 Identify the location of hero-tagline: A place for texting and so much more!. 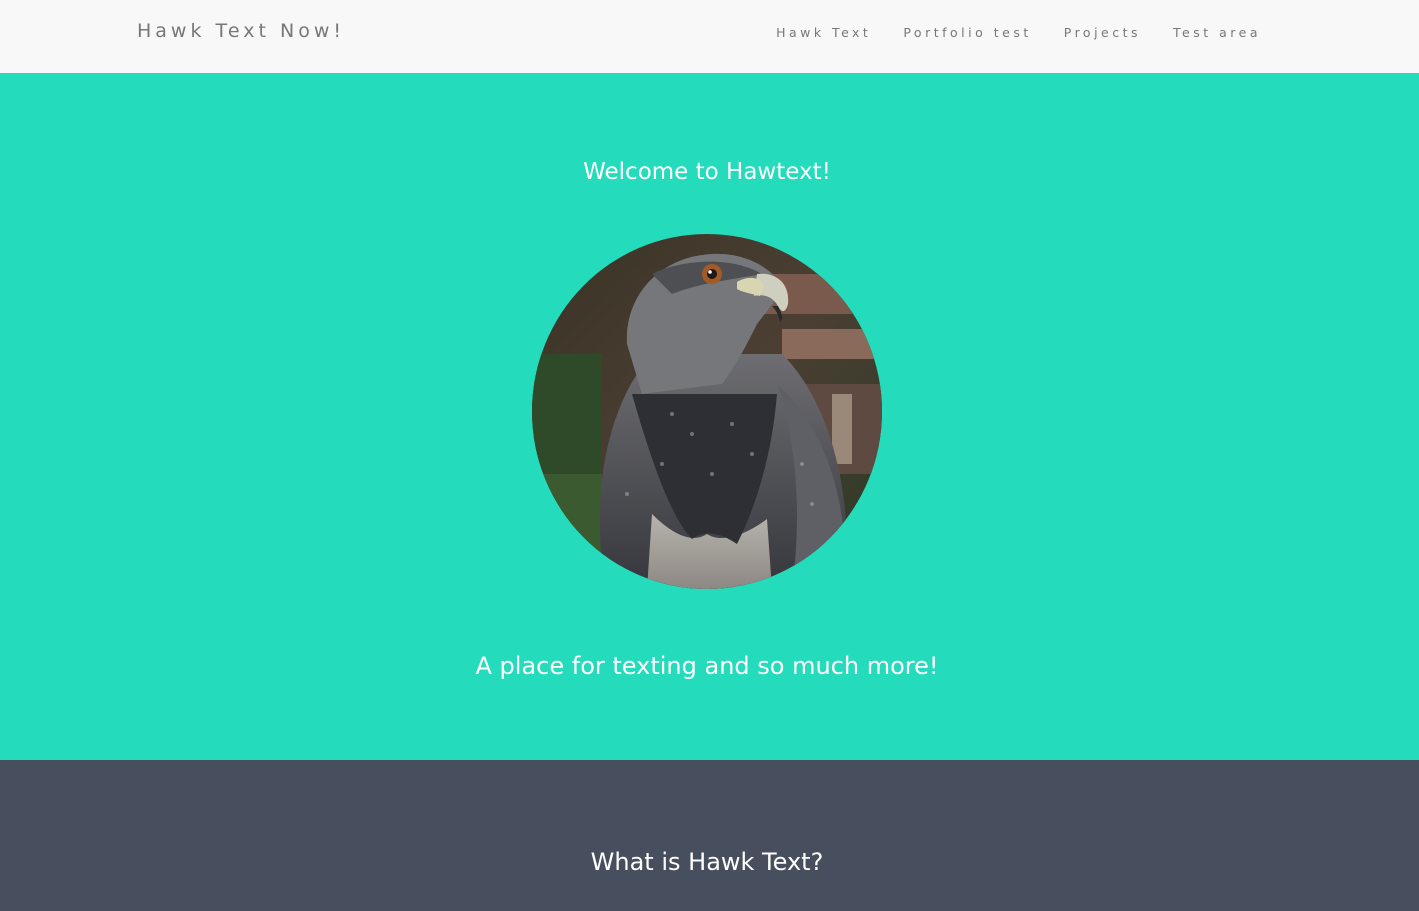
(707, 666).